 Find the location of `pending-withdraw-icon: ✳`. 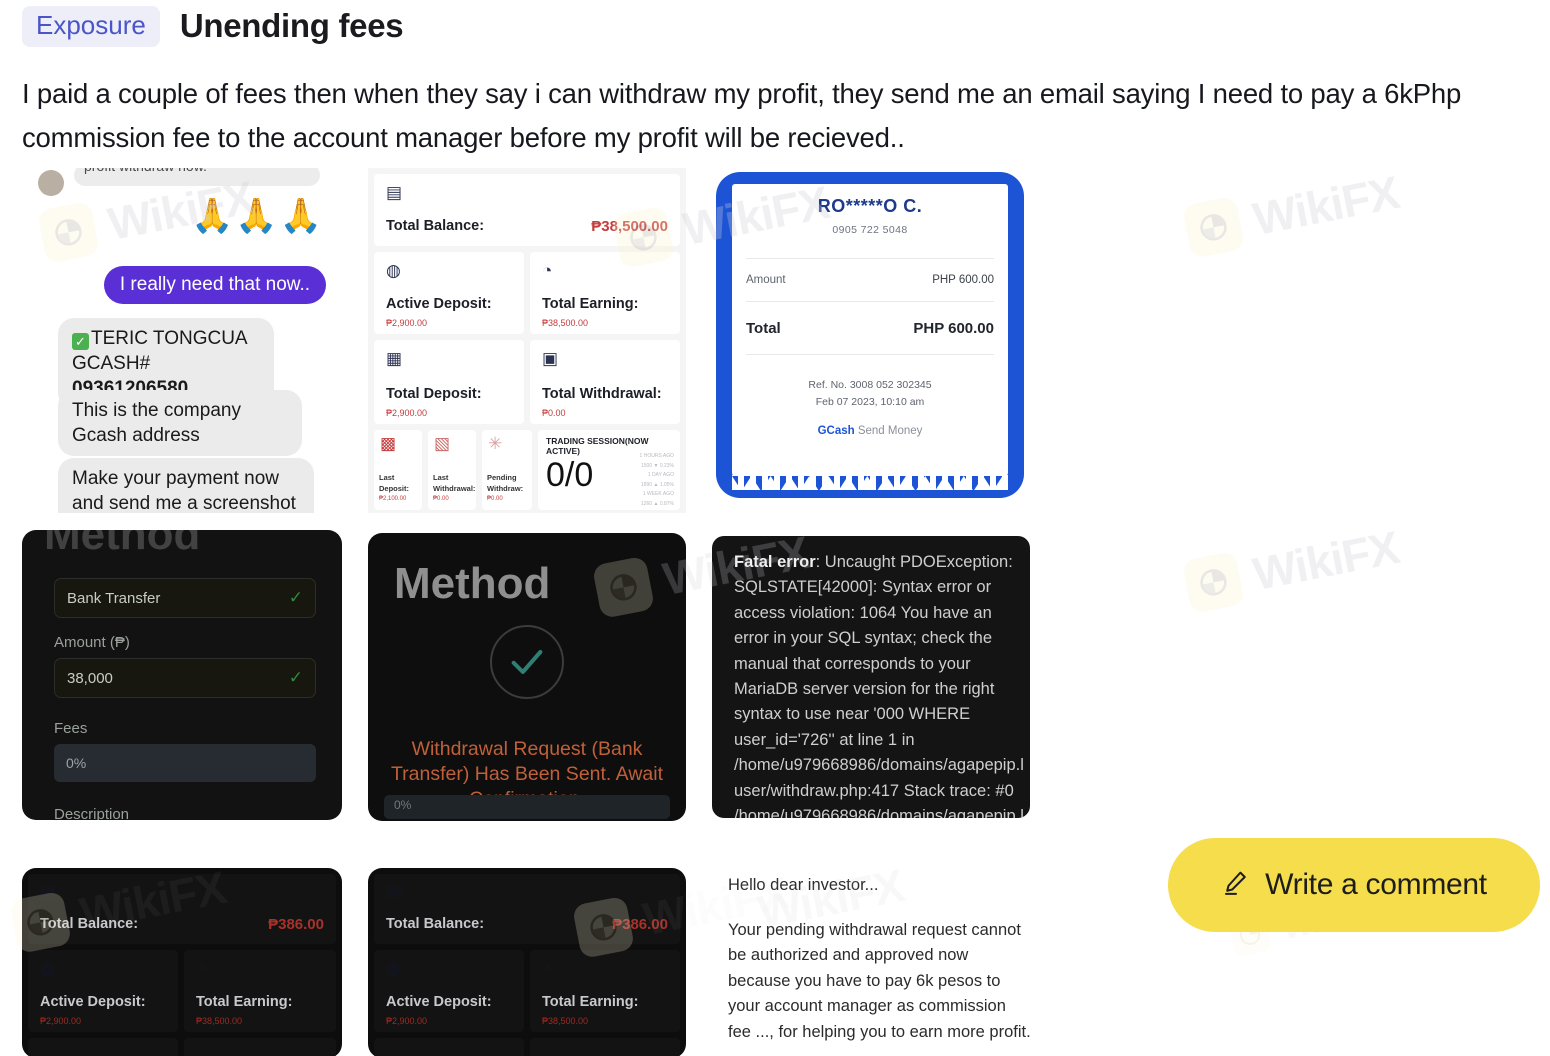

pending-withdraw-icon: ✳ is located at coordinates (495, 443).